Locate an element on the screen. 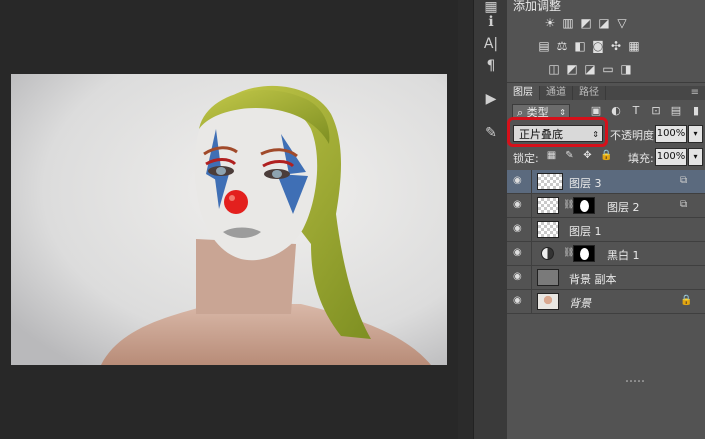 This screenshot has height=439, width=705. fill-dropdown-button: ▾ is located at coordinates (695, 157).